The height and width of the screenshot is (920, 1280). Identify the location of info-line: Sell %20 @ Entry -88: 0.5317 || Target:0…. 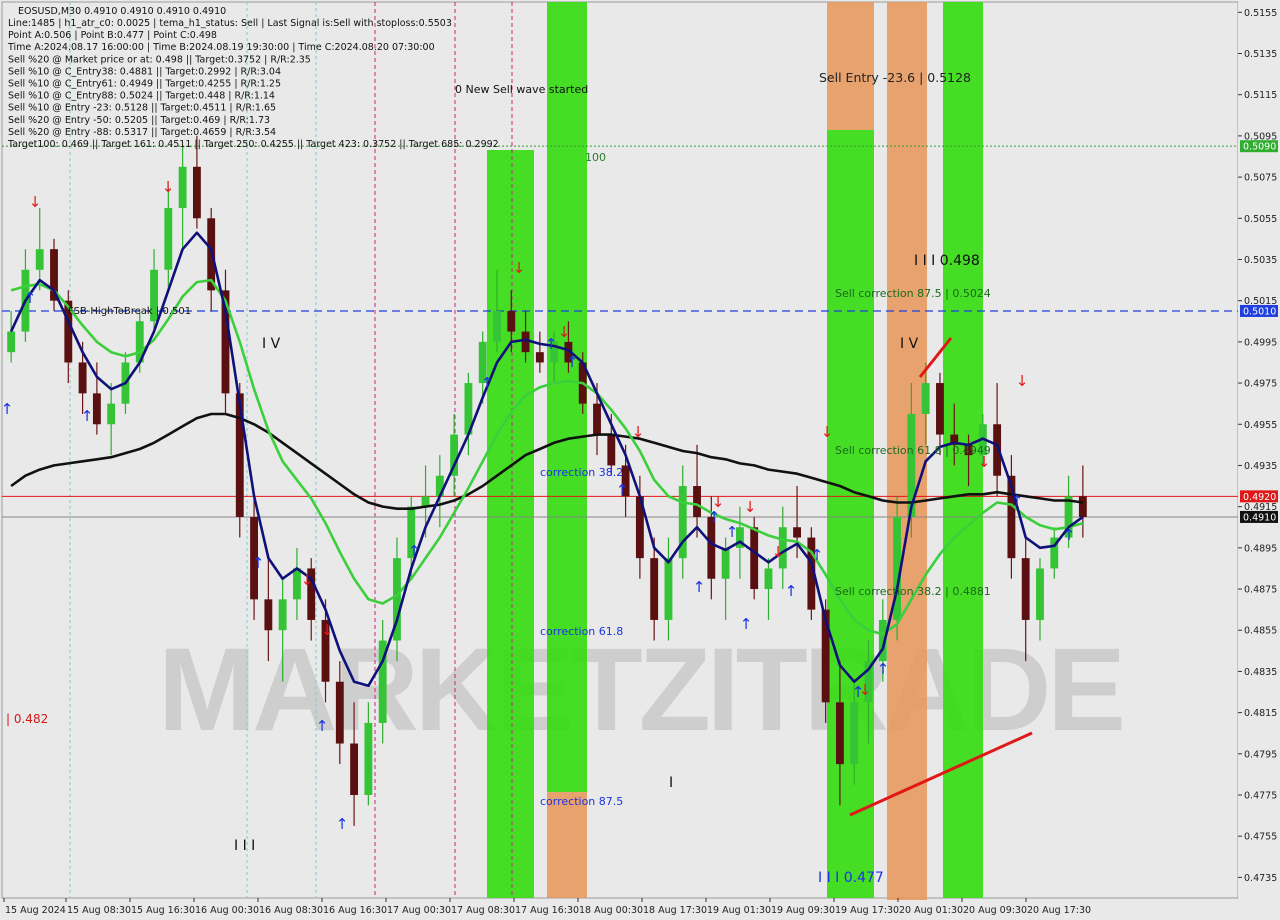
(142, 132).